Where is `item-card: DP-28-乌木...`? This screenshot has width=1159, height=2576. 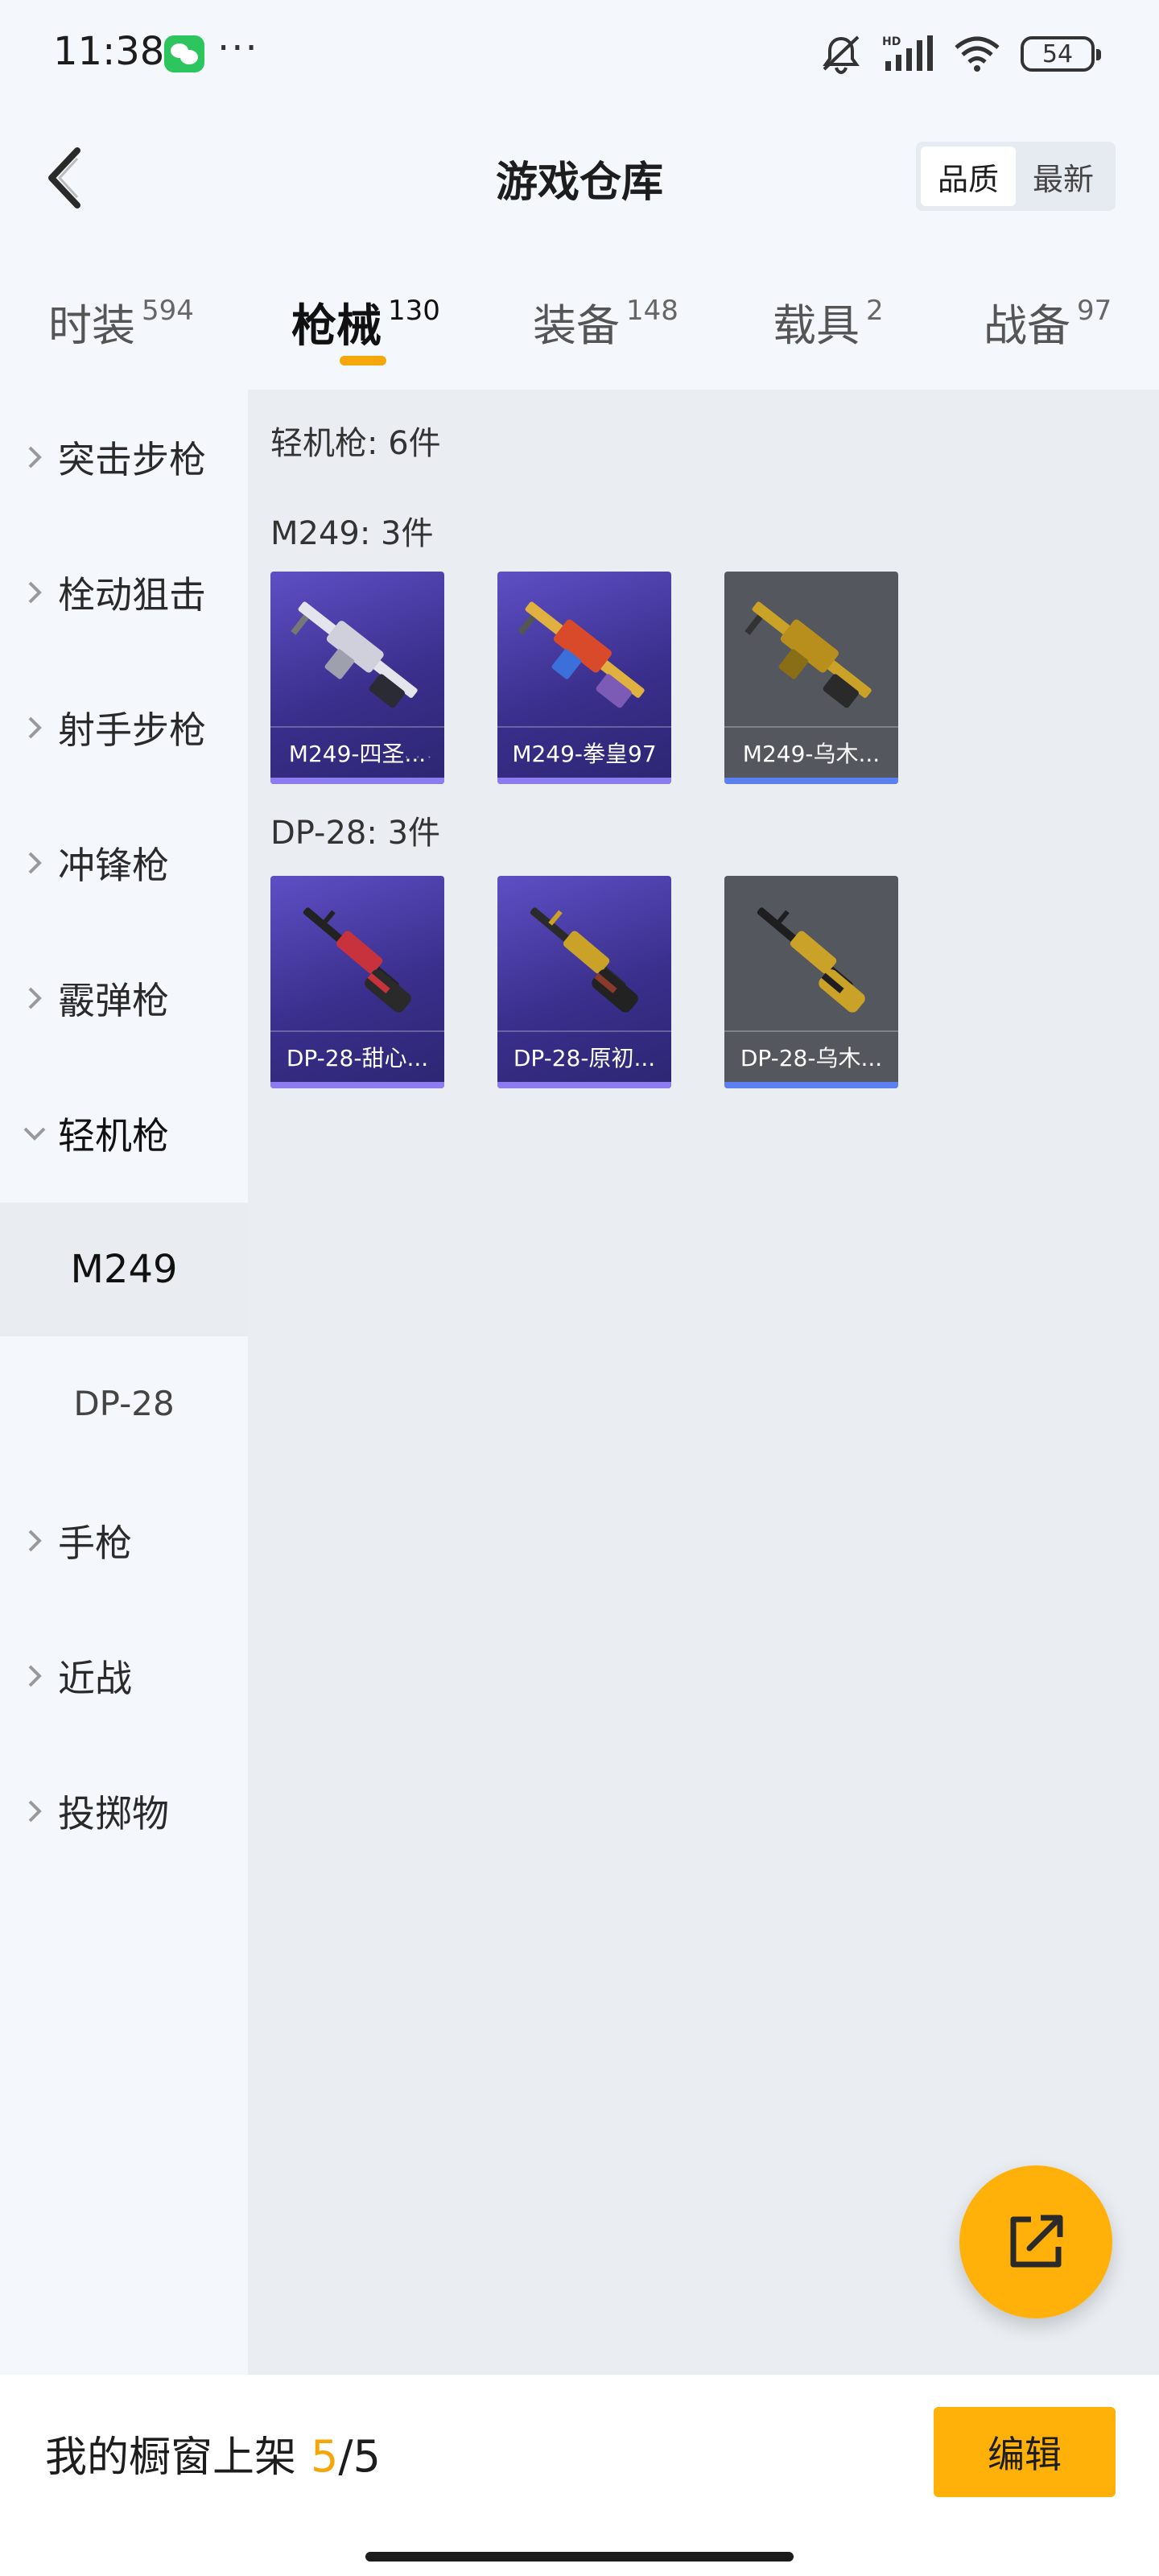 item-card: DP-28-乌木... is located at coordinates (811, 982).